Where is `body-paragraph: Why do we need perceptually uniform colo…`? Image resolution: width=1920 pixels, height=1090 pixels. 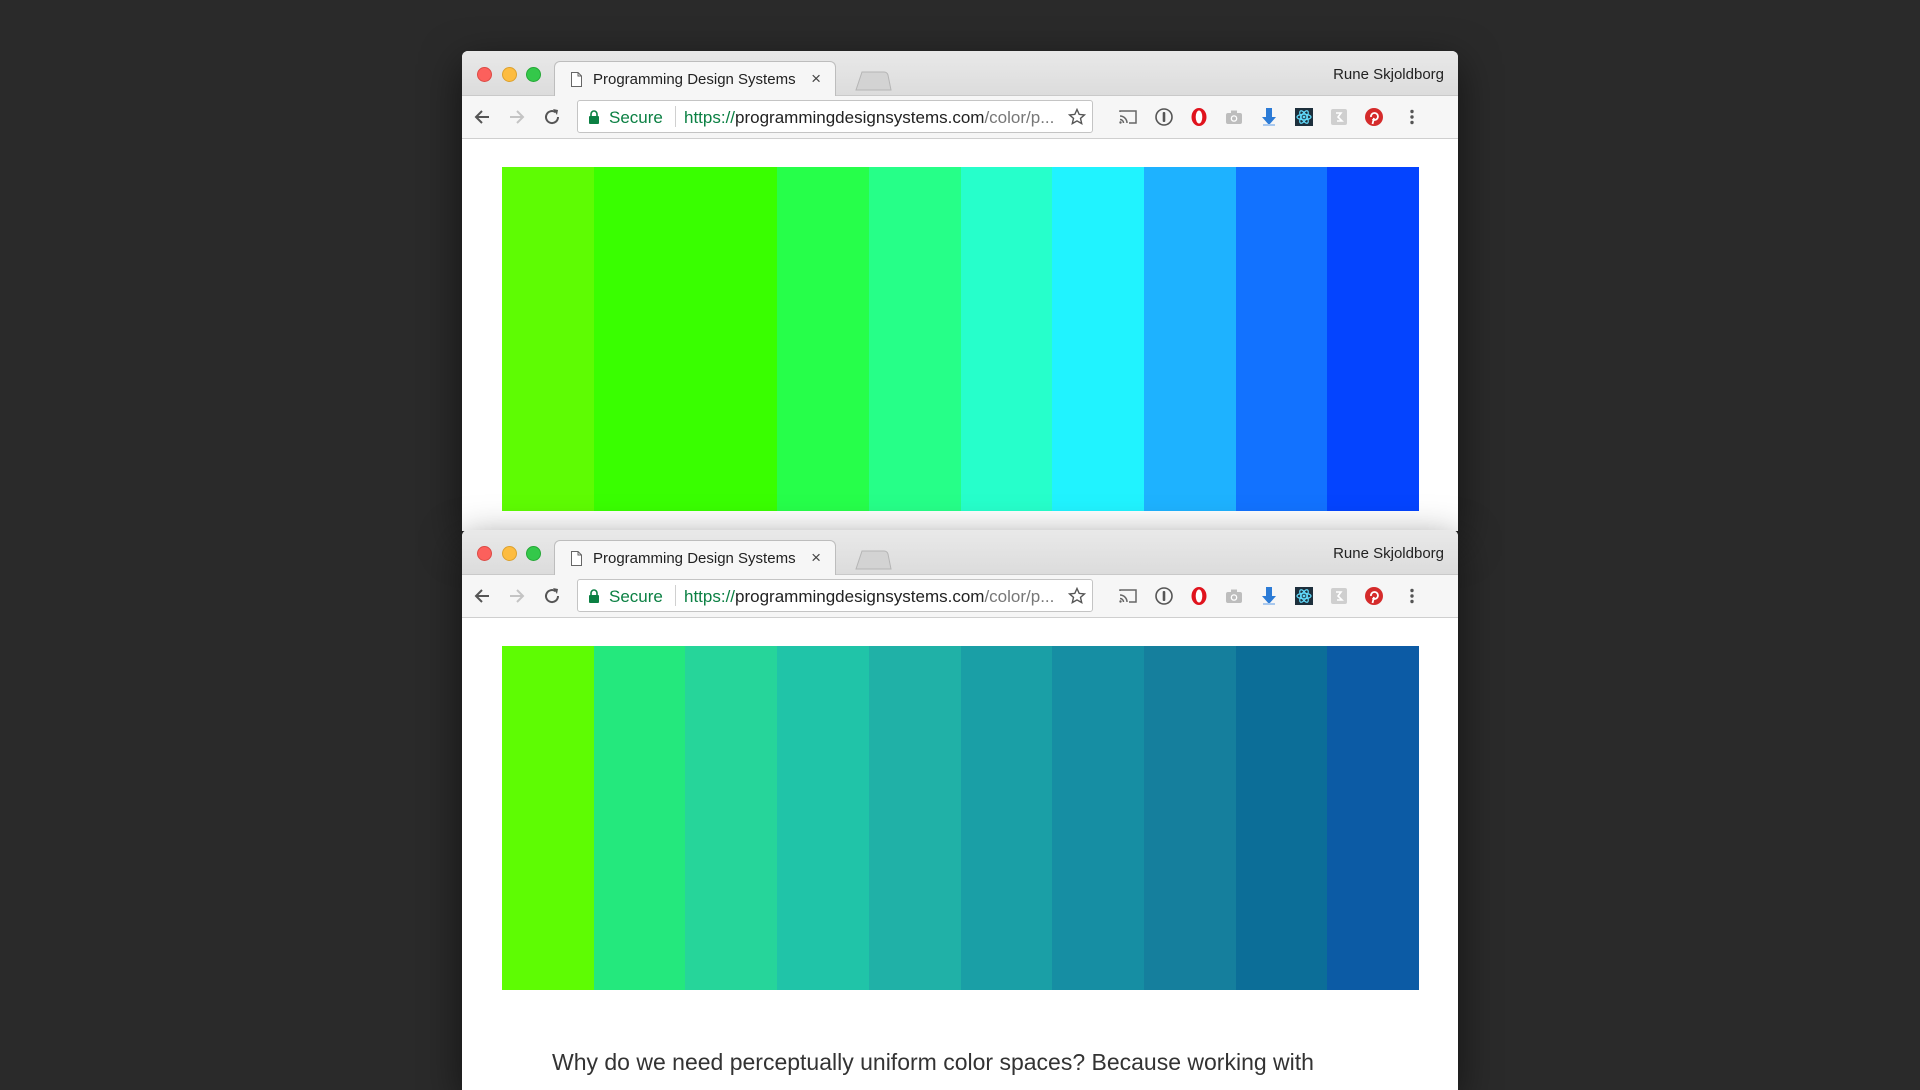 body-paragraph: Why do we need perceptually uniform colo… is located at coordinates (933, 1062).